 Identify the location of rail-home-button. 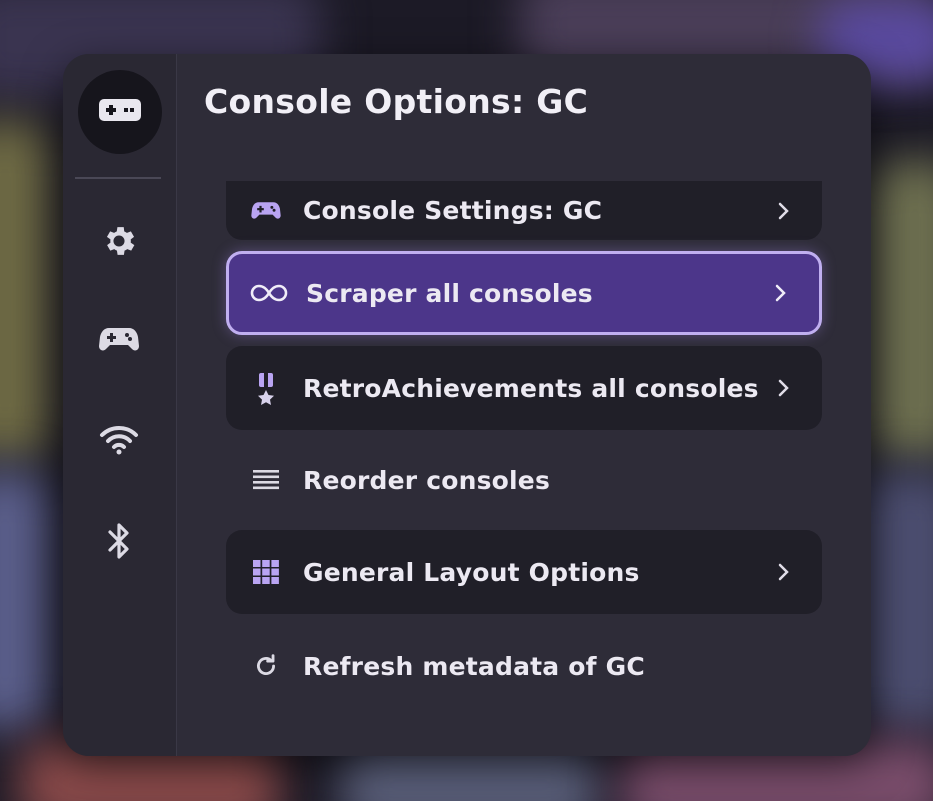
(120, 112).